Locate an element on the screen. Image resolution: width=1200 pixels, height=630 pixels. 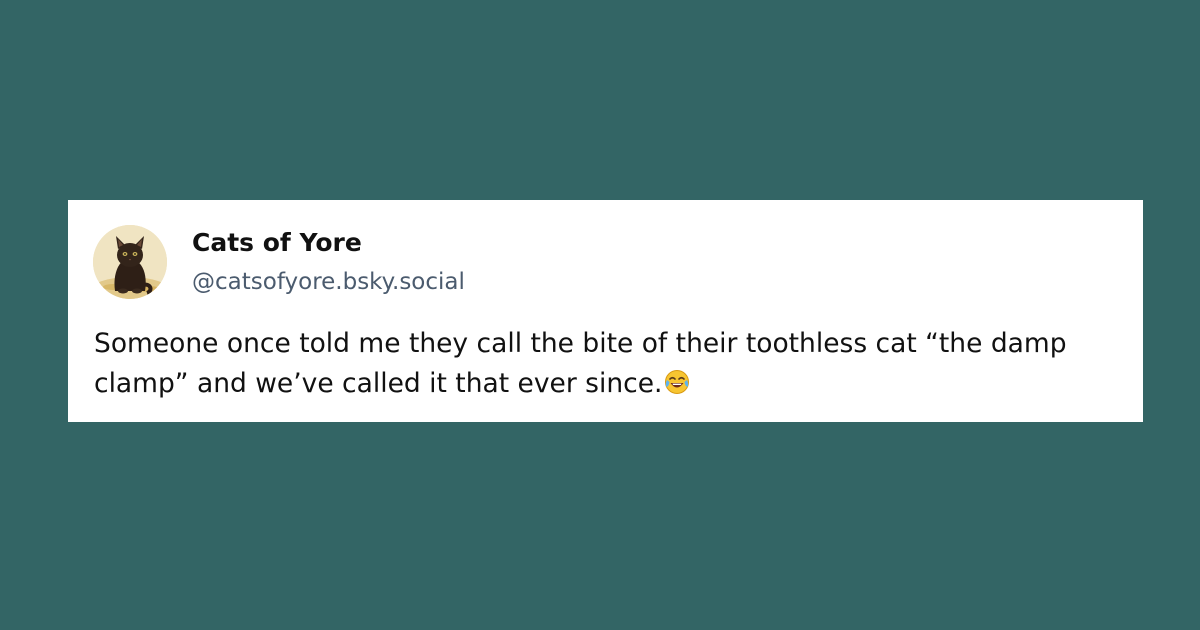
author-handle: @catsofyore.bsky.social is located at coordinates (328, 282).